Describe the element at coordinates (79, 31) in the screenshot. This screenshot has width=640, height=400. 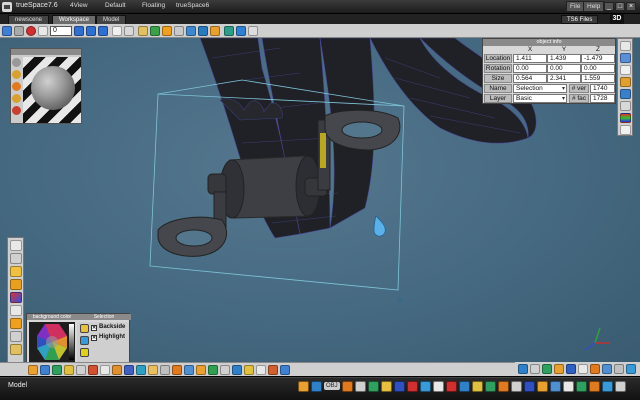
I see `play-icon` at that location.